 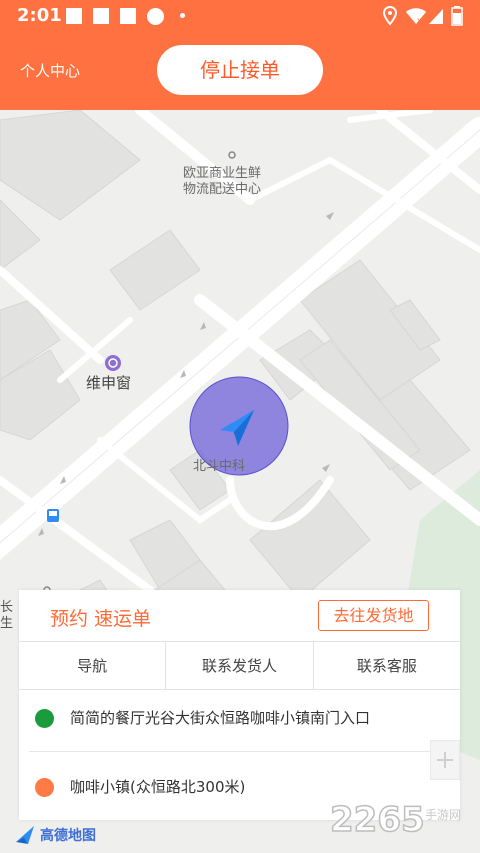 I want to click on status-time: 2:01, so click(x=39, y=15).